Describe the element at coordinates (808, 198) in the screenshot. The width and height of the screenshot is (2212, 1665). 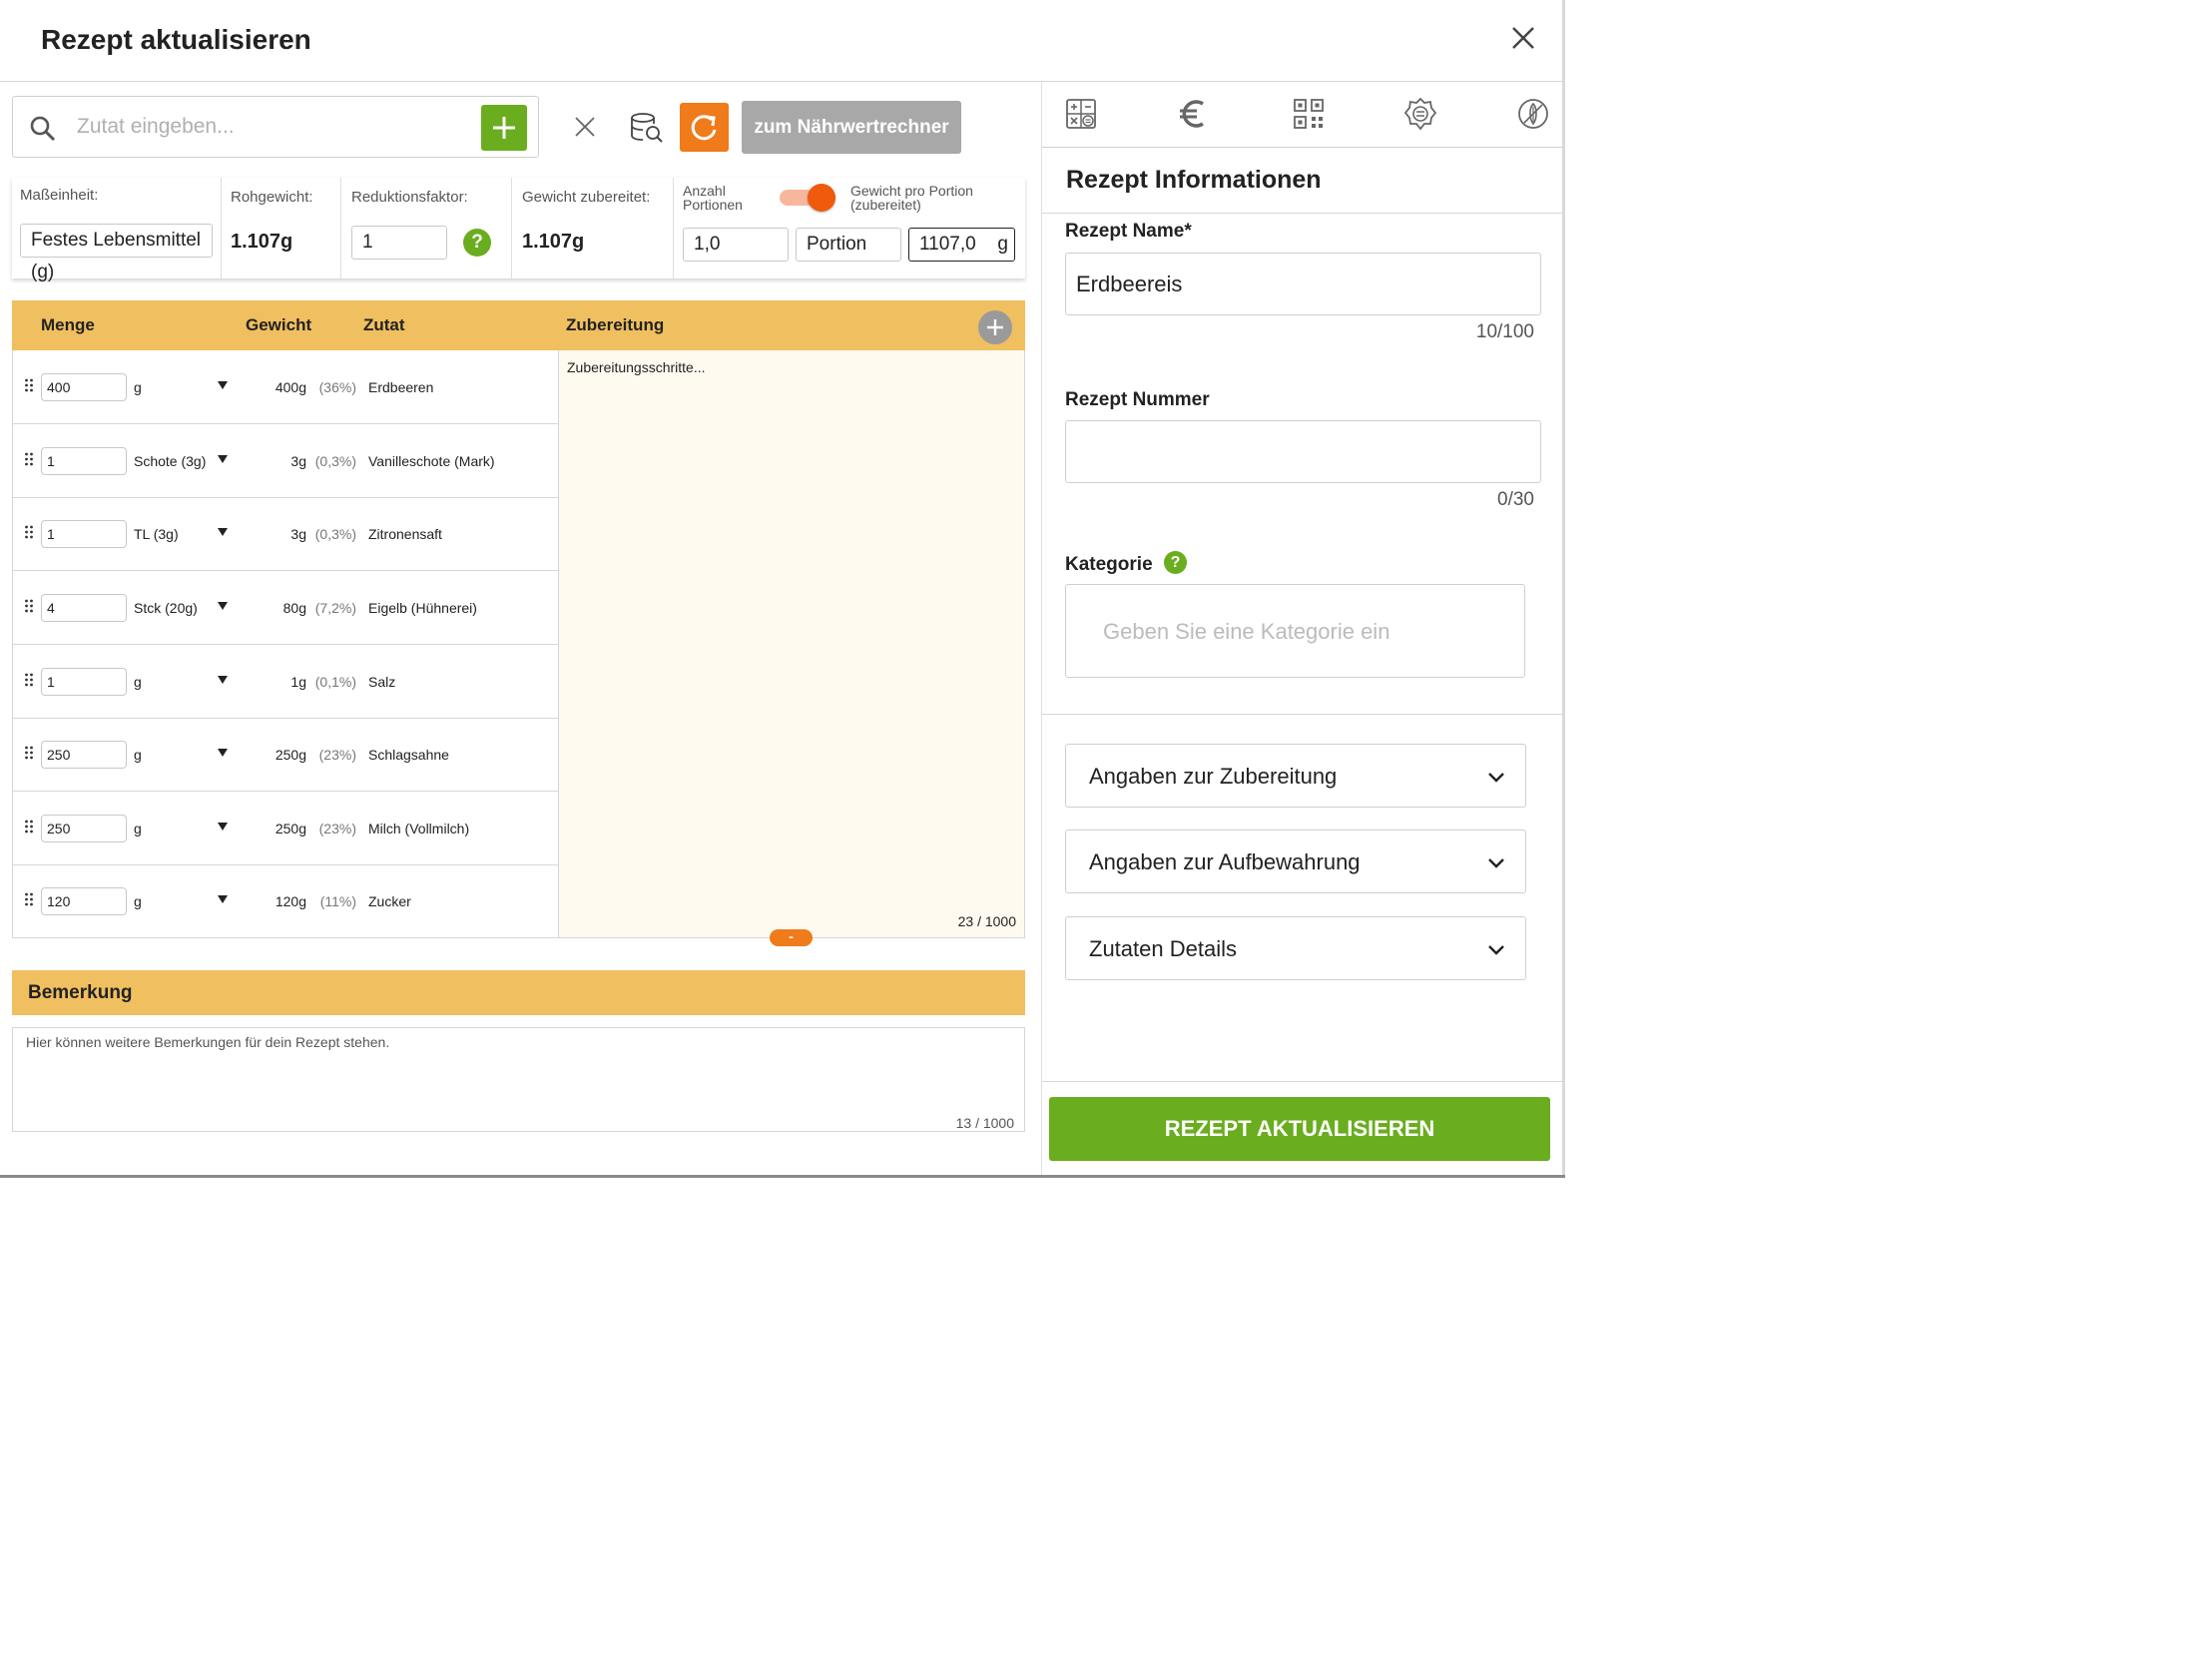
I see `per-portion-toggle` at that location.